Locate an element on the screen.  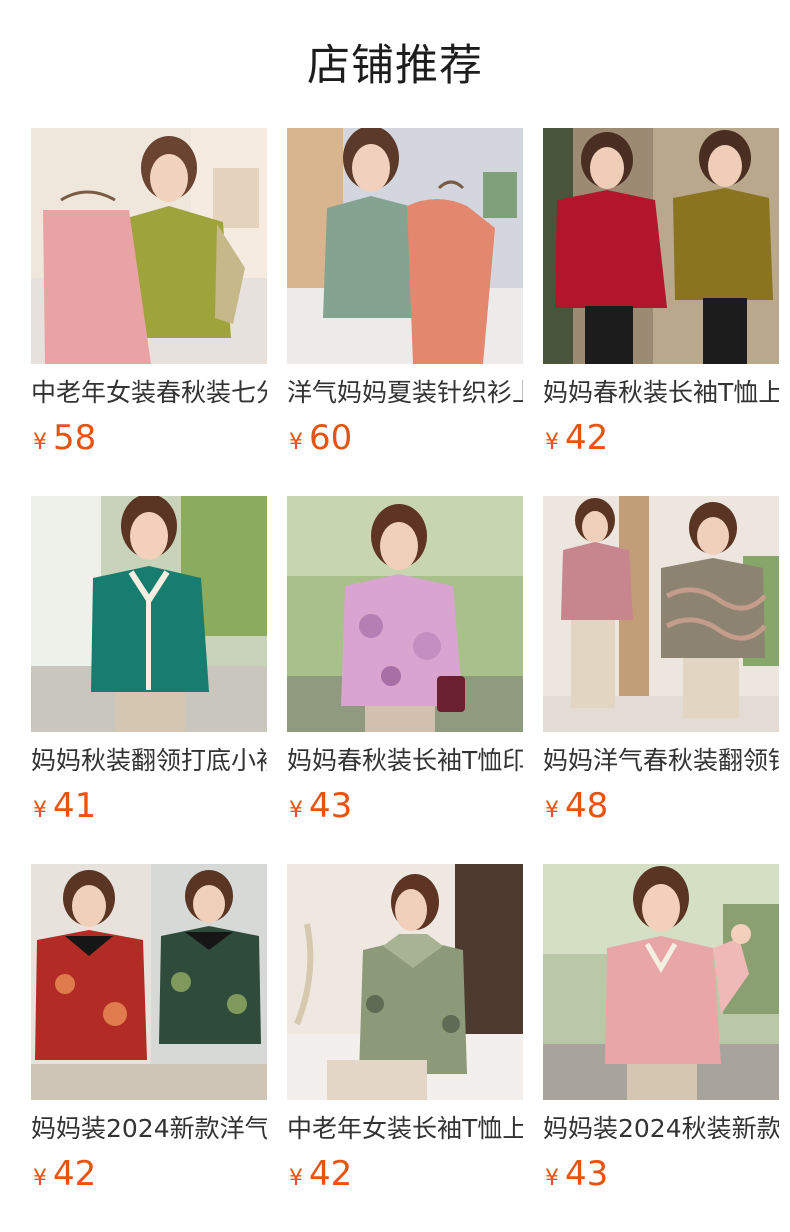
product-card: 妈妈洋气春秋装翻领针 ¥48 is located at coordinates (661, 661).